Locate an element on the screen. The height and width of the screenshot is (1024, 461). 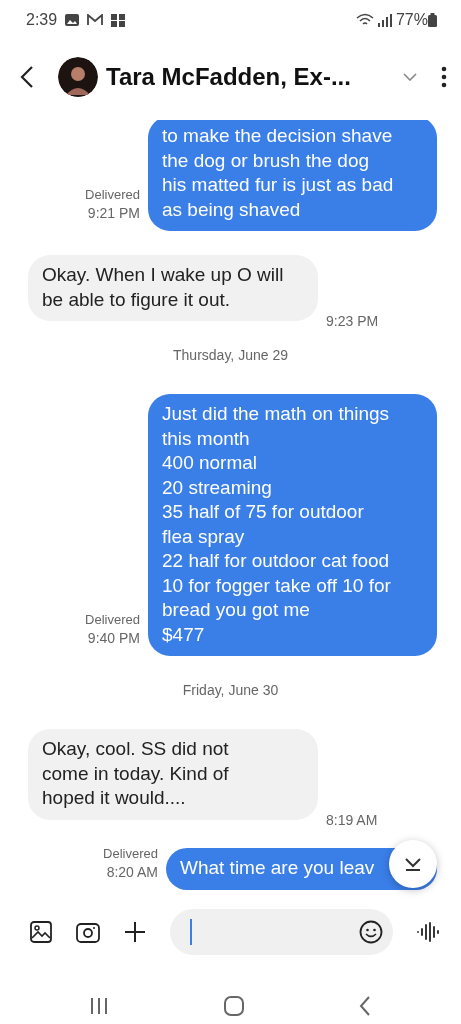
battery-level: 77% is located at coordinates (411, 20).